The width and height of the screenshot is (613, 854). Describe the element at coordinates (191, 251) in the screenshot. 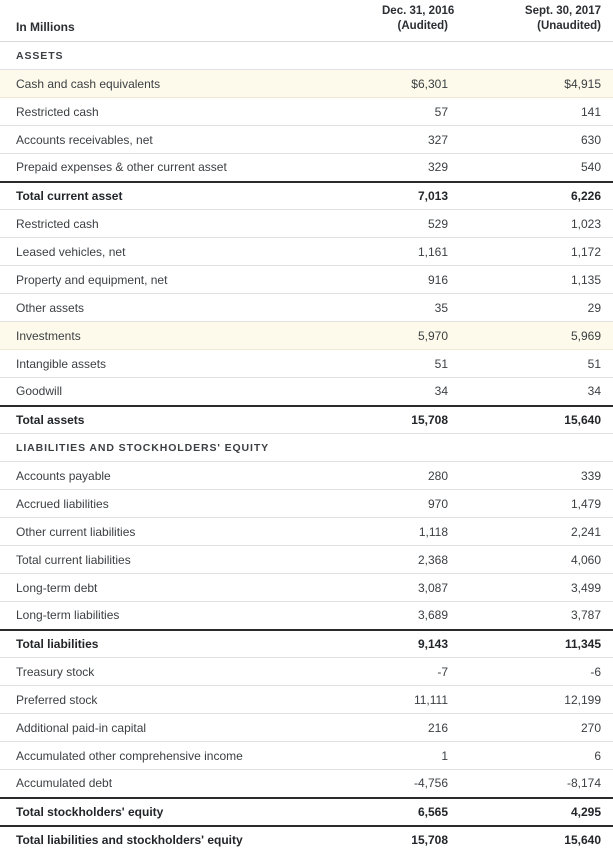

I see `row-label: Leased vehicles, net` at that location.